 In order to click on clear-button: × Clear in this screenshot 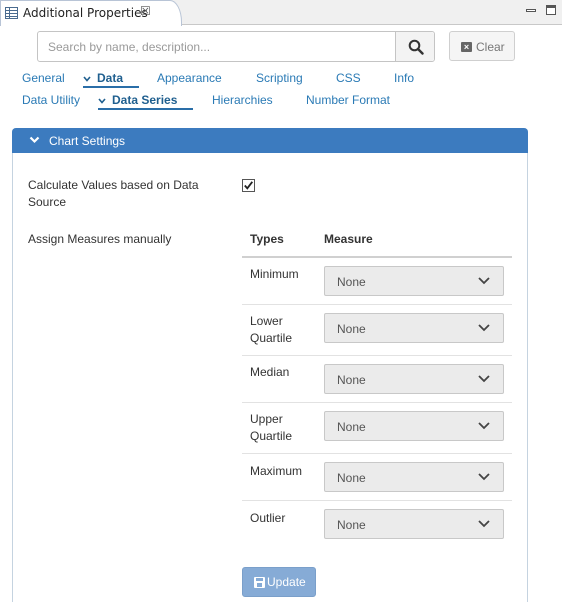, I will do `click(482, 46)`.